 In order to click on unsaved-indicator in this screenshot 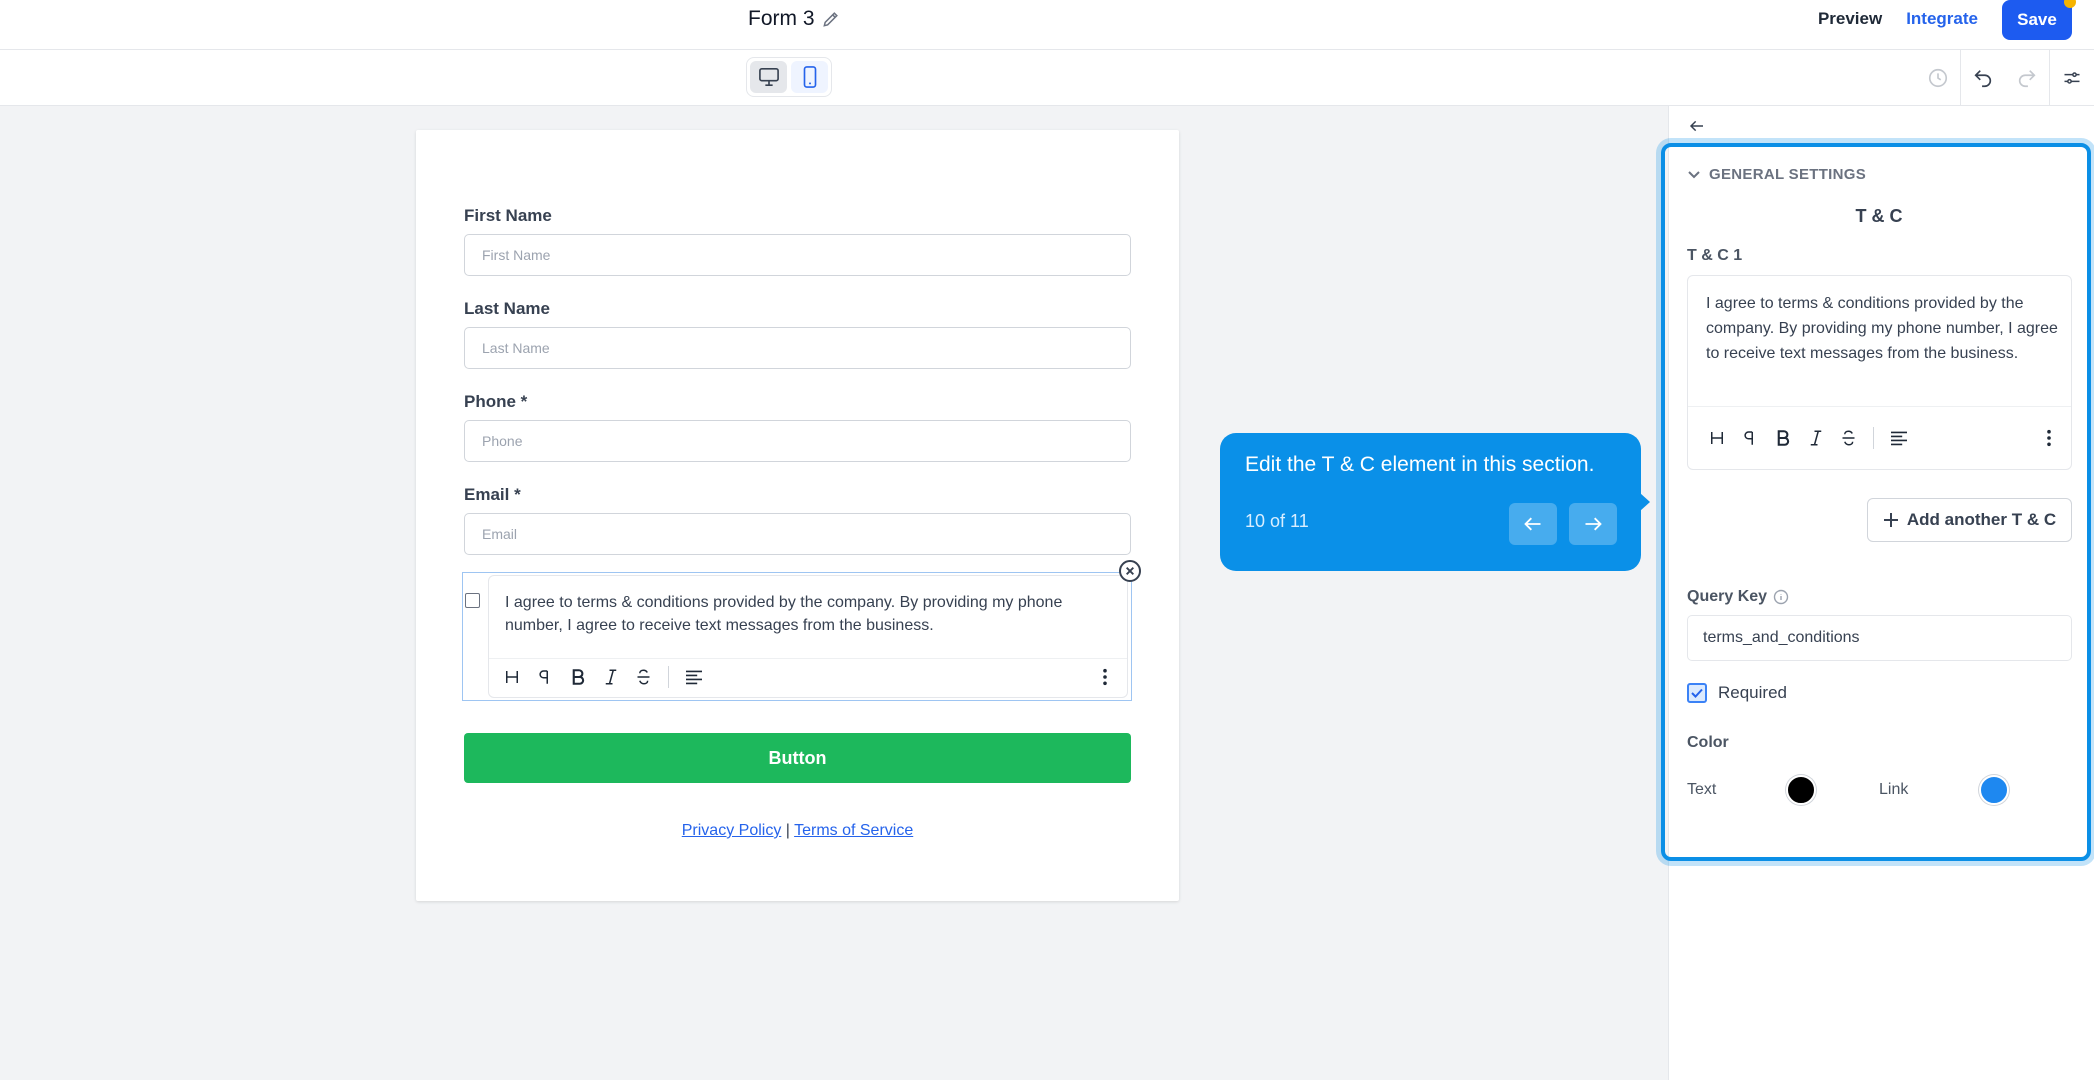, I will do `click(2070, 4)`.